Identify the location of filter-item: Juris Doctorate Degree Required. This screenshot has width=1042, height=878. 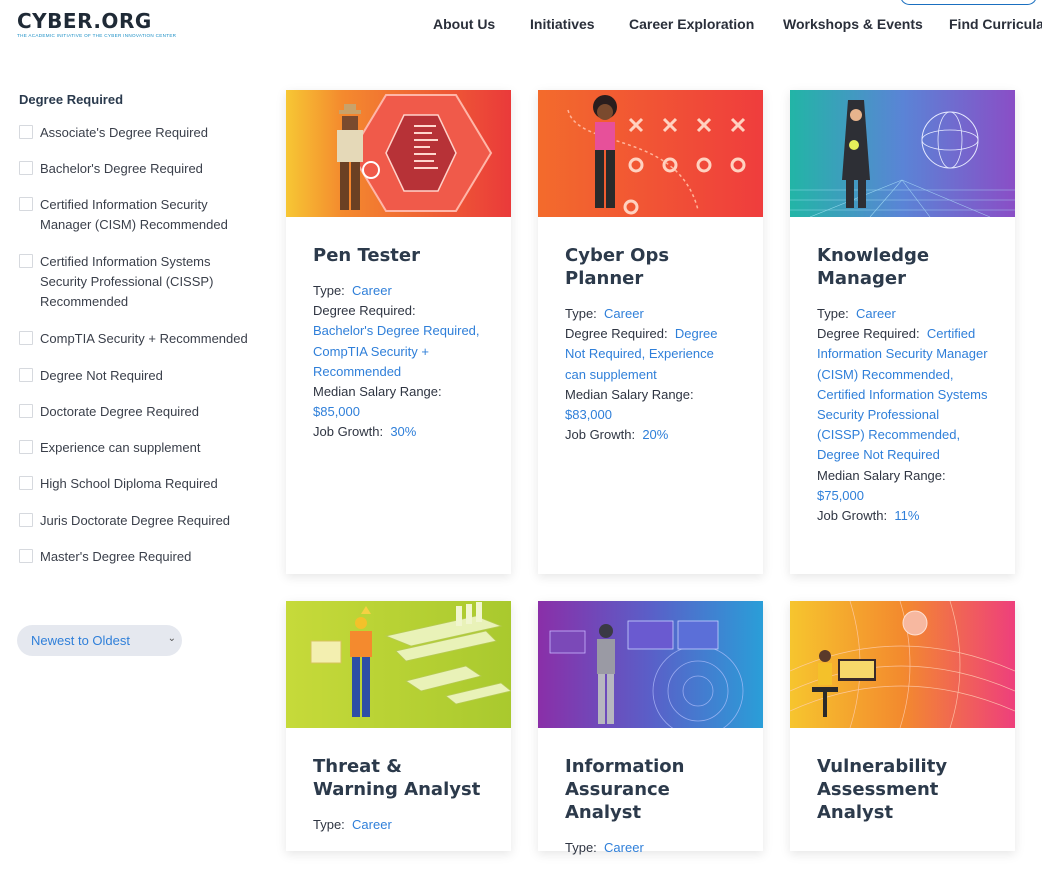
(134, 521).